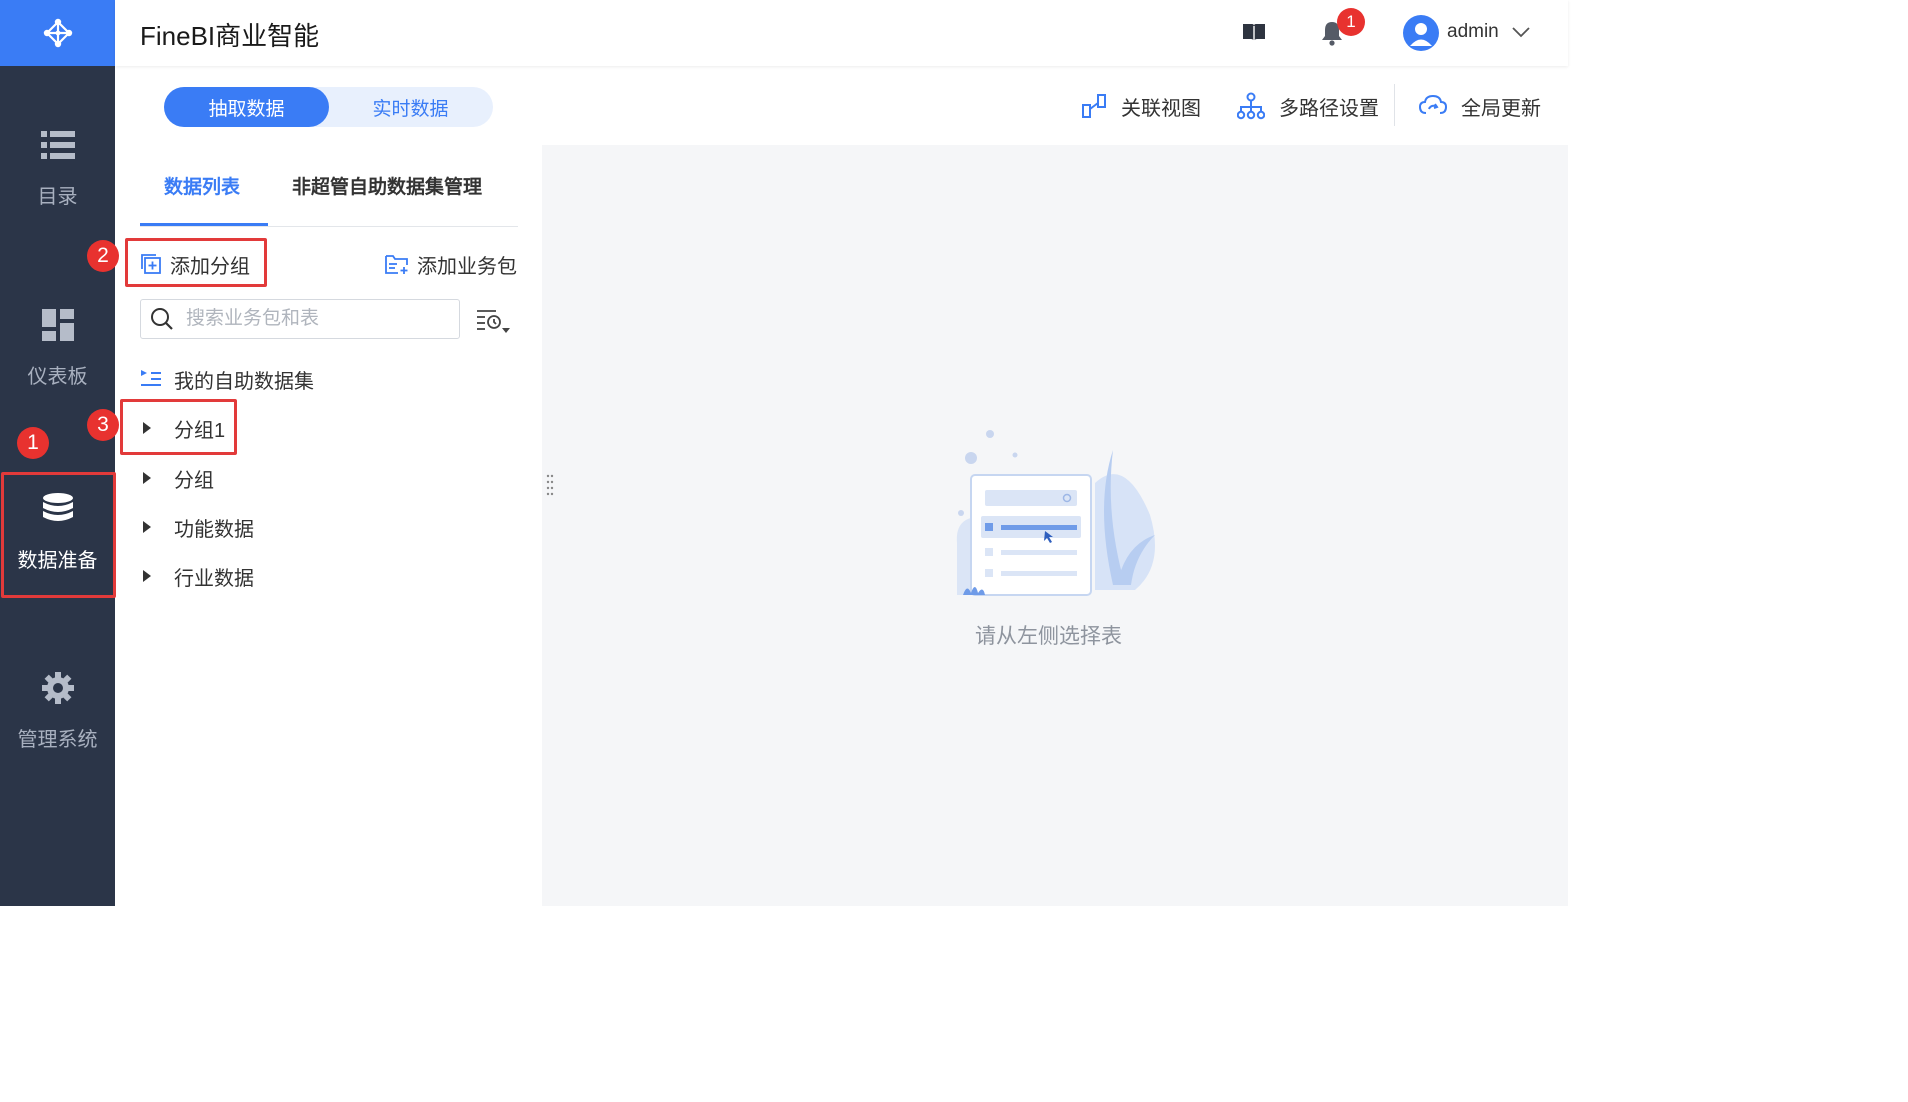  What do you see at coordinates (1161, 108) in the screenshot?
I see `related-view-label: 关联视图` at bounding box center [1161, 108].